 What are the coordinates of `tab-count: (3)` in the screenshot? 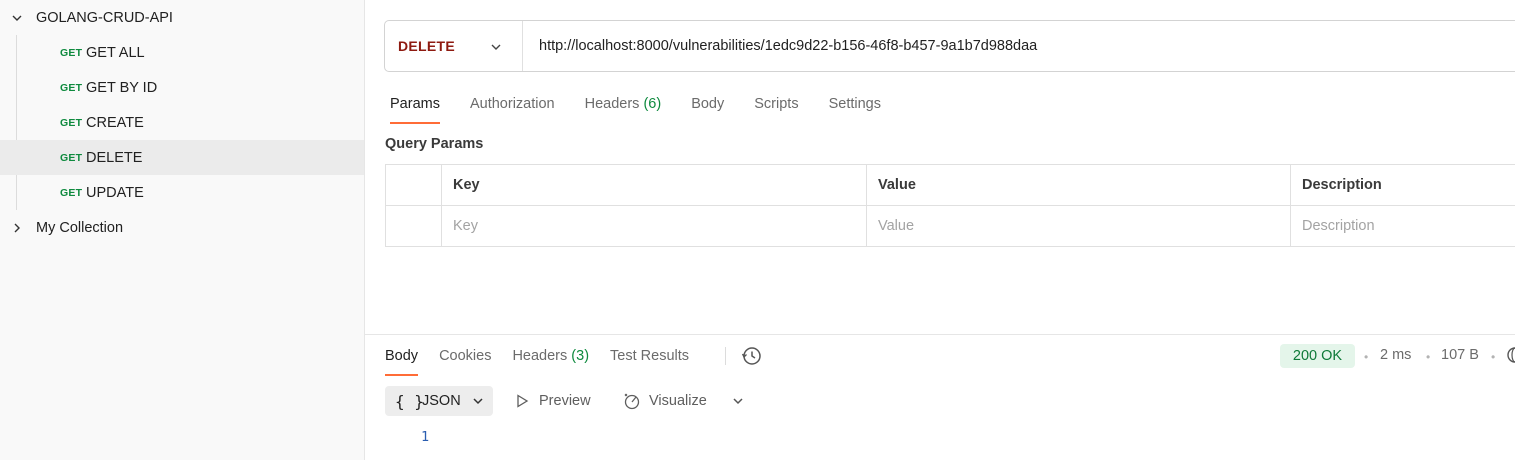 It's located at (580, 356).